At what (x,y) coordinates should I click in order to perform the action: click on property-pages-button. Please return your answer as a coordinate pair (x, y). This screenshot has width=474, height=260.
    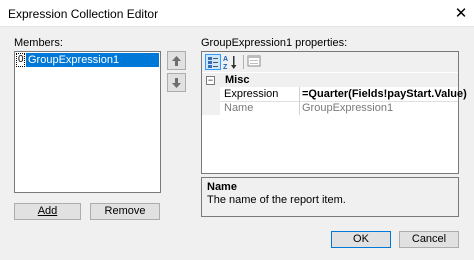
    Looking at the image, I should click on (255, 62).